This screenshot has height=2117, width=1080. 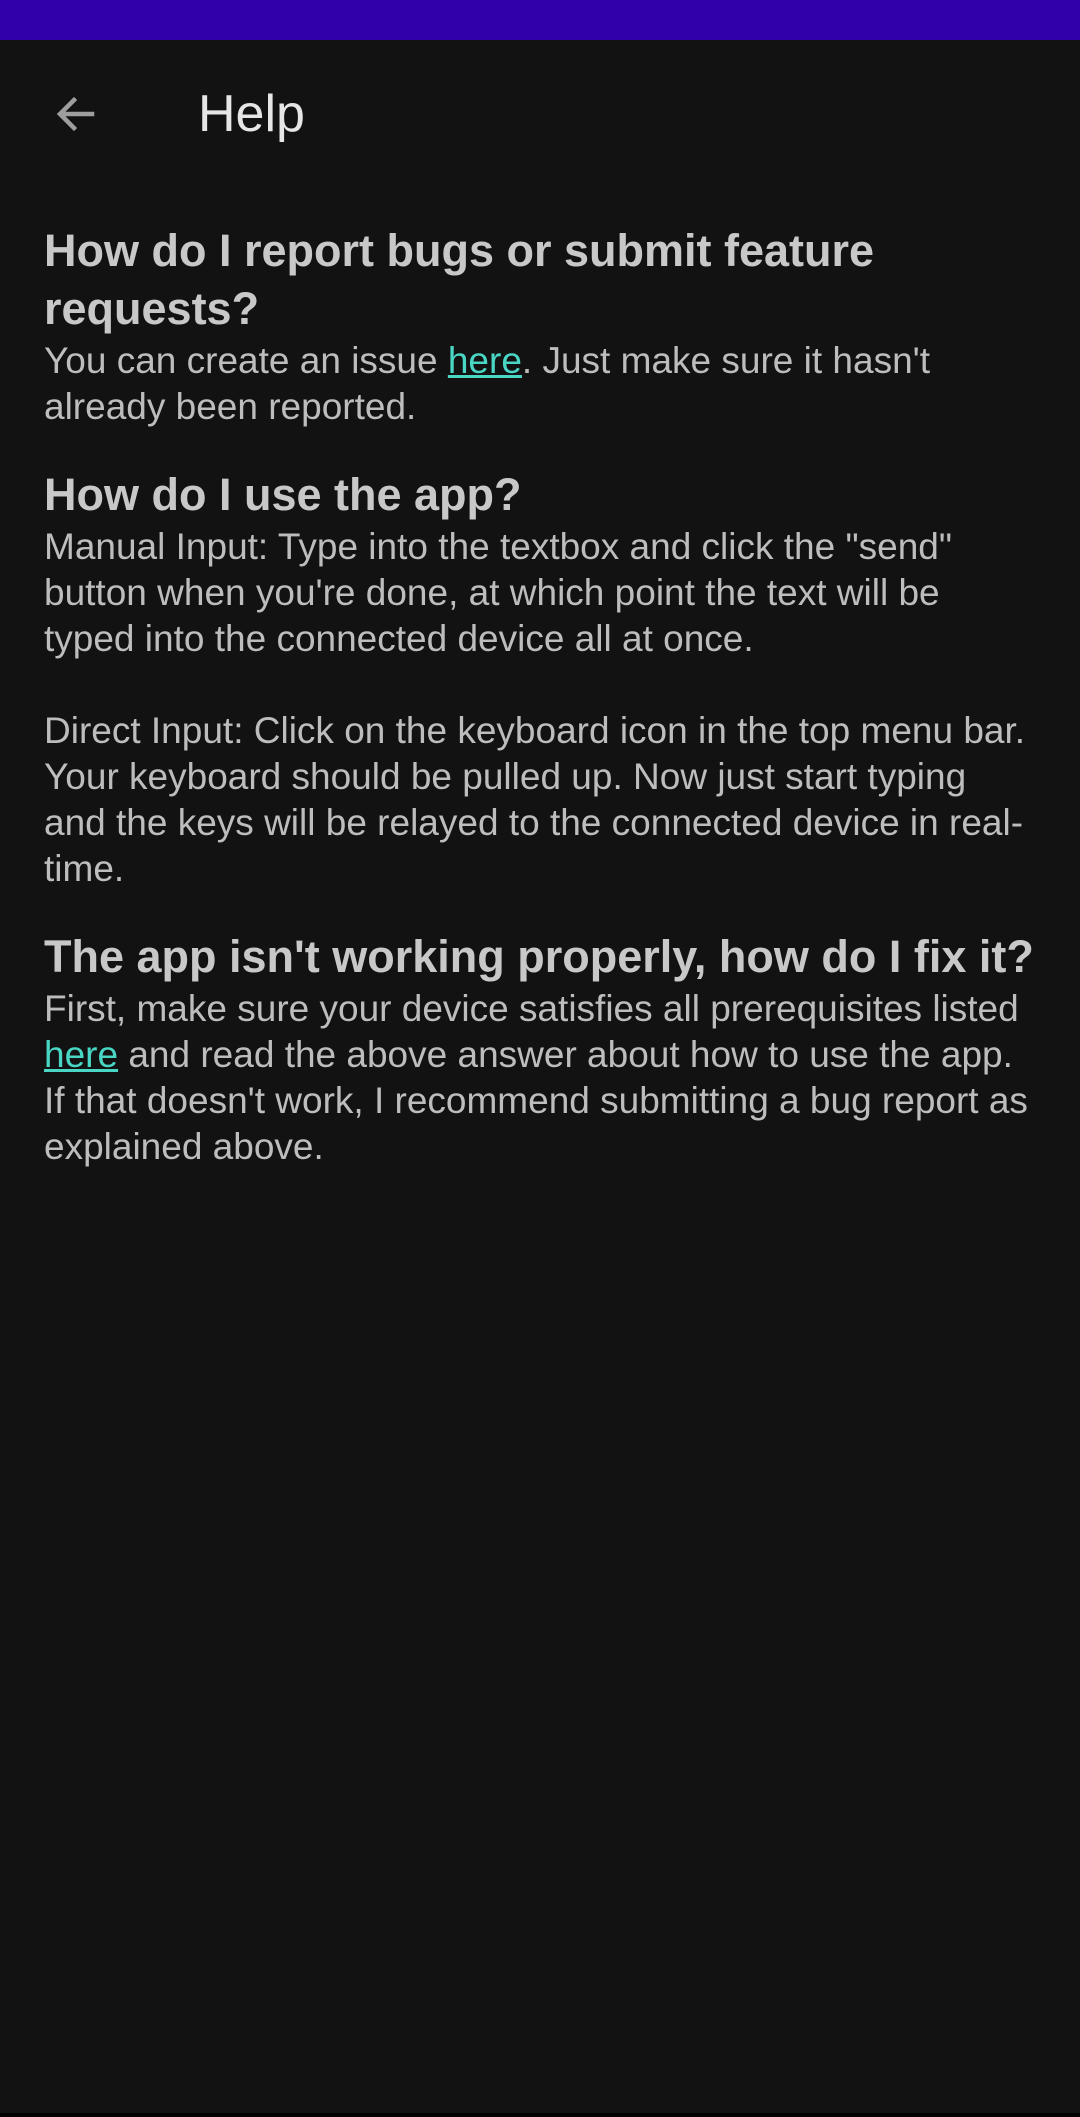 What do you see at coordinates (81, 1054) in the screenshot?
I see `prerequisites-link: here` at bounding box center [81, 1054].